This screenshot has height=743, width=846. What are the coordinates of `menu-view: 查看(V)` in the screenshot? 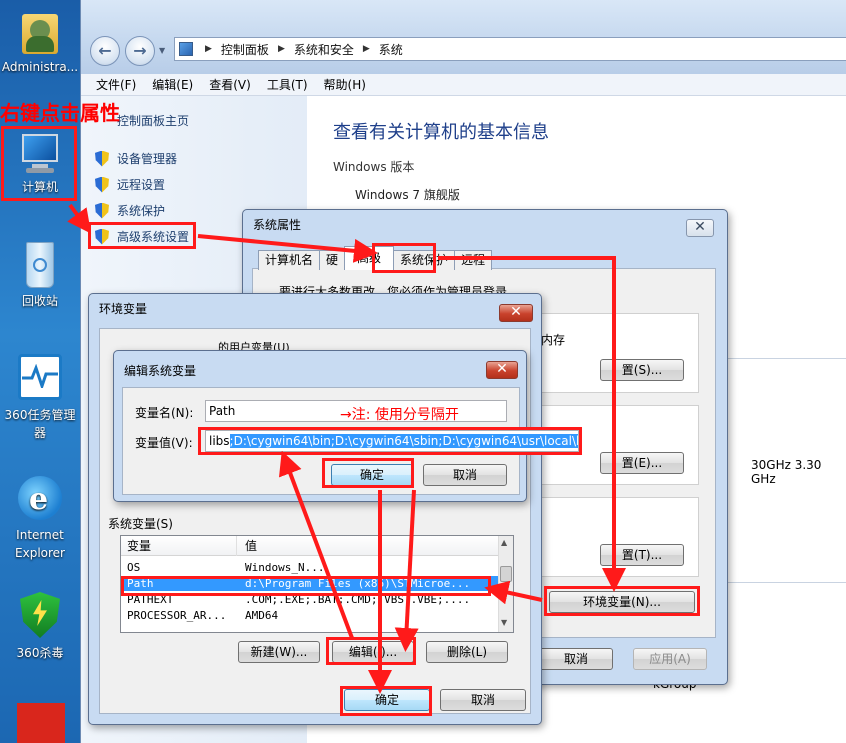 It's located at (230, 84).